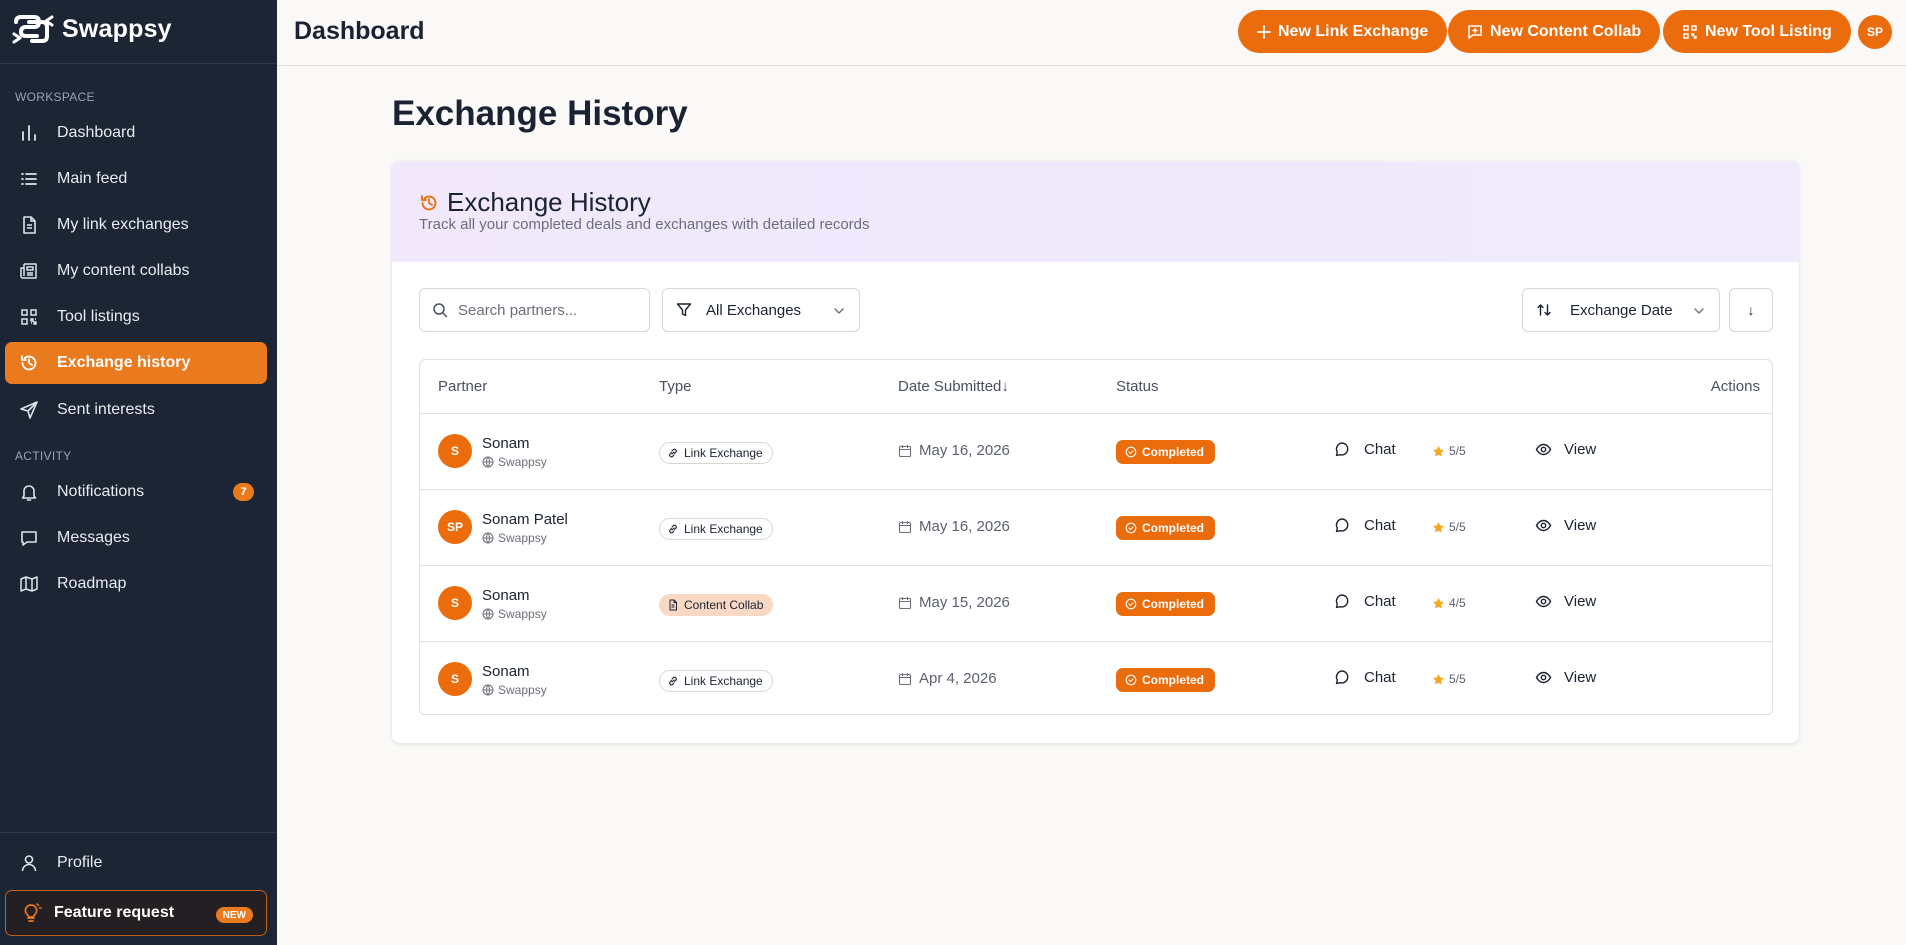 Image resolution: width=1906 pixels, height=945 pixels. Describe the element at coordinates (136, 863) in the screenshot. I see `sidebar-item-profile: Profile` at that location.